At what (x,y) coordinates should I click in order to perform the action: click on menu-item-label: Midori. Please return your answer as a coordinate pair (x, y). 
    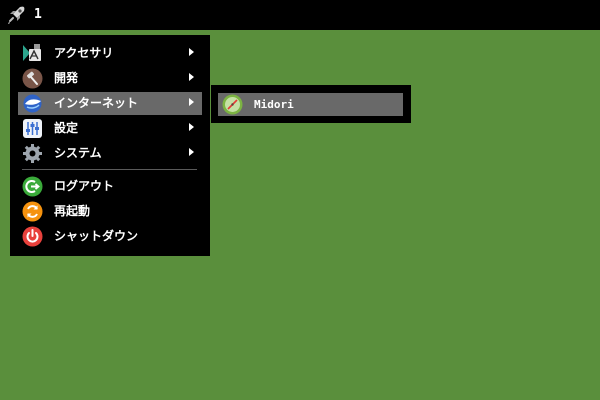
    Looking at the image, I should click on (274, 104).